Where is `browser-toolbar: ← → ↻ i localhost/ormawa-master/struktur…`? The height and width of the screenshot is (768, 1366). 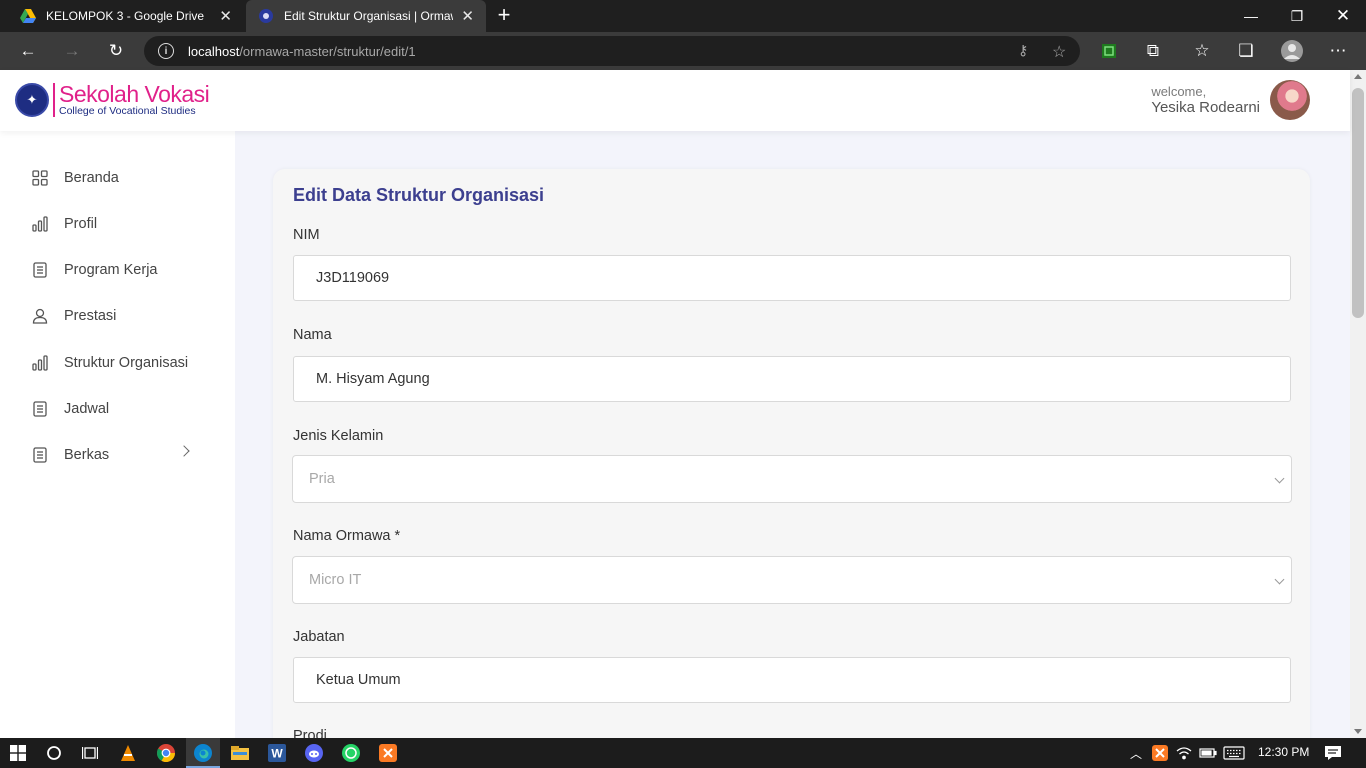
browser-toolbar: ← → ↻ i localhost/ormawa-master/struktur… is located at coordinates (683, 51).